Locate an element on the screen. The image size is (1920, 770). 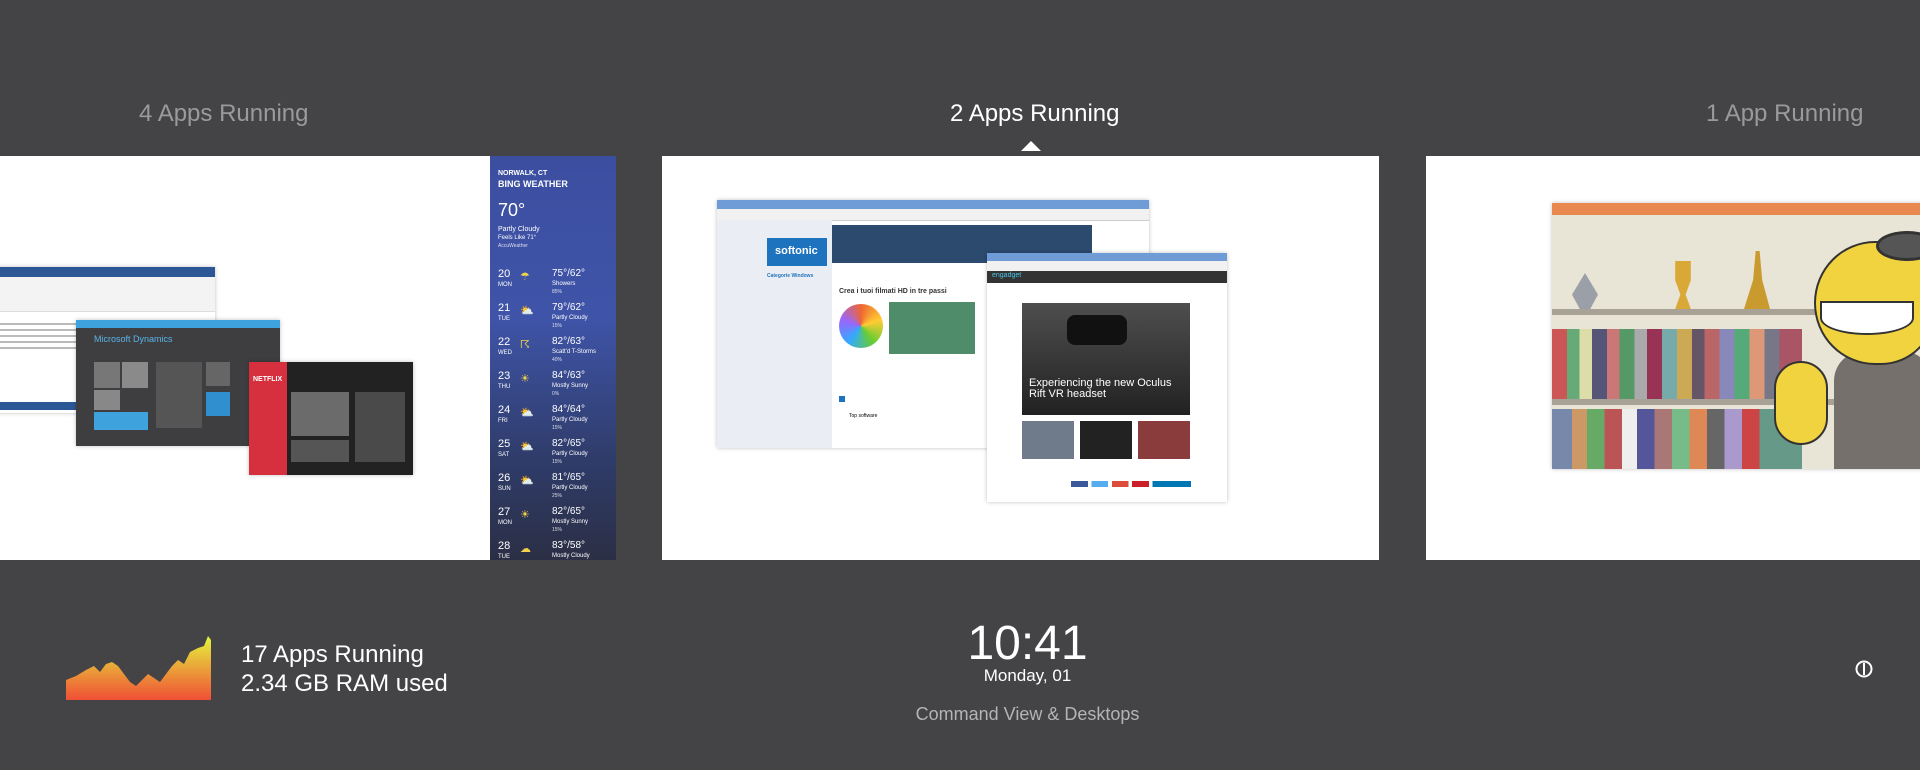
desktop-3-thumbnail is located at coordinates (1673, 358).